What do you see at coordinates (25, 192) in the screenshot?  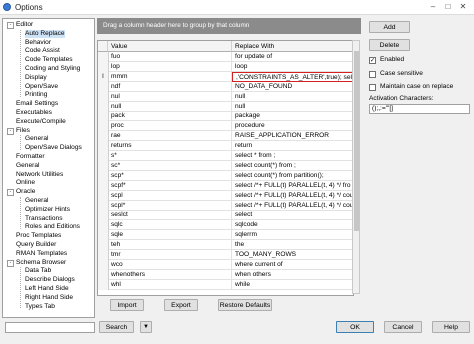 I see `tree-item: Oracle` at bounding box center [25, 192].